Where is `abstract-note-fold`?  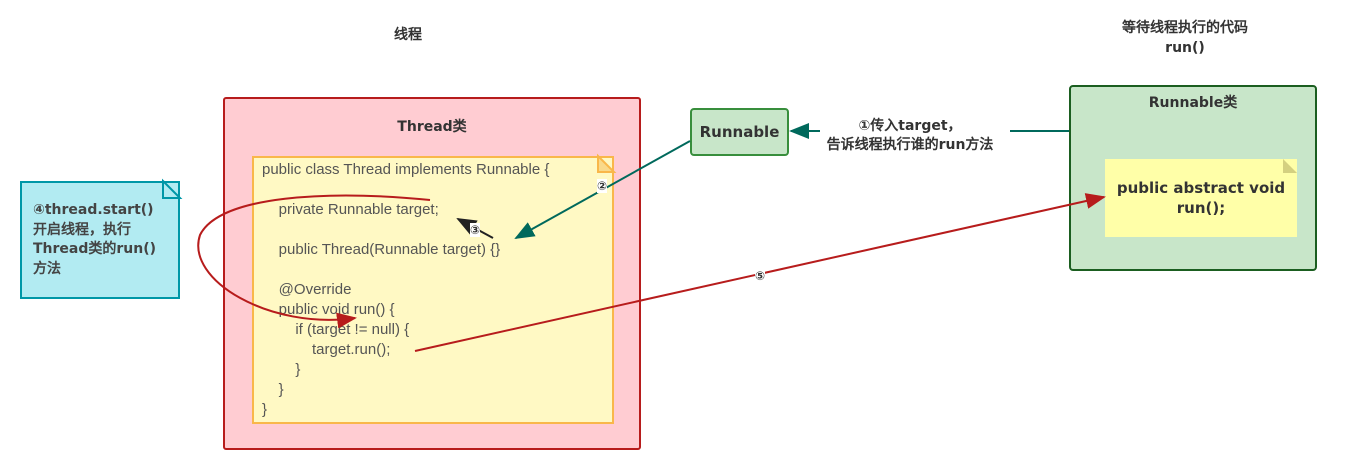 abstract-note-fold is located at coordinates (1290, 166).